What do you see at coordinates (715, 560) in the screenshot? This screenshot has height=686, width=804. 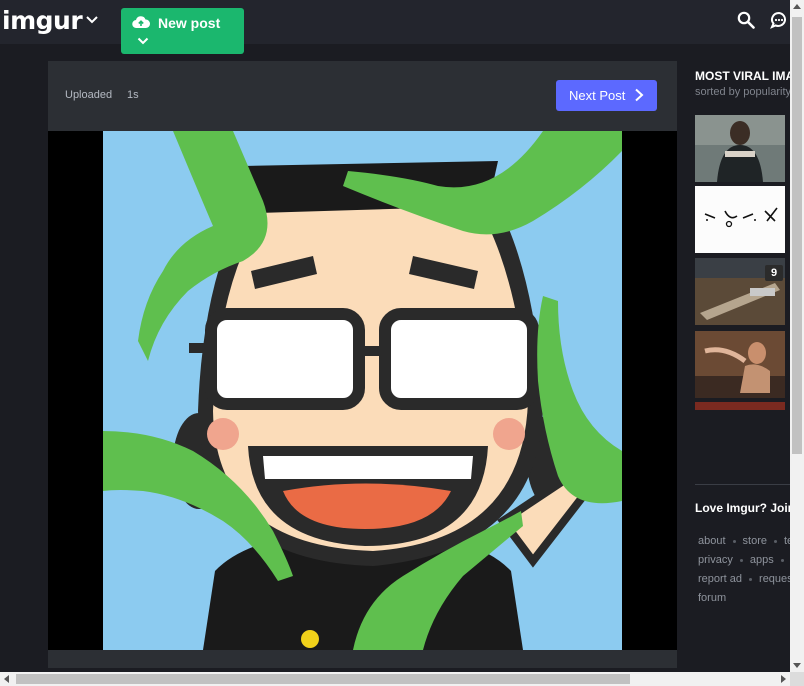 I see `footer-link-privacy: privacy` at bounding box center [715, 560].